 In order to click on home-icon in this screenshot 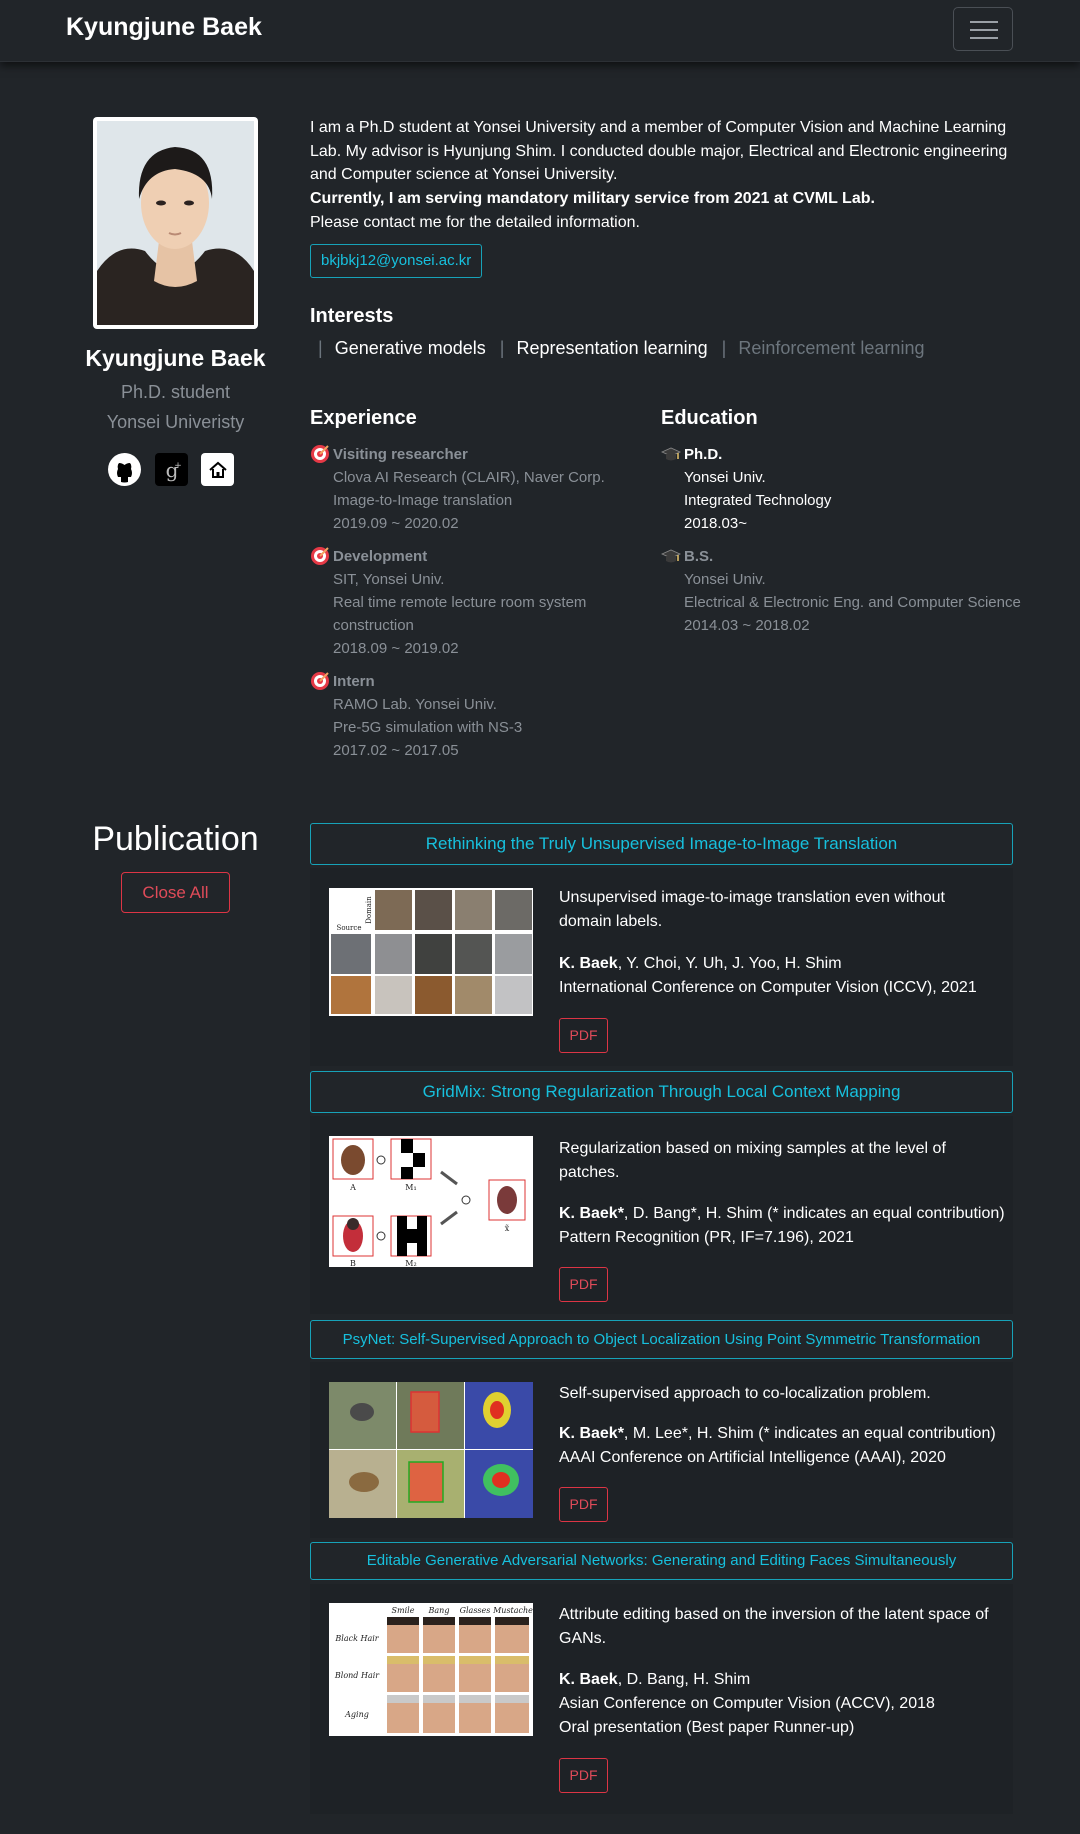, I will do `click(217, 469)`.